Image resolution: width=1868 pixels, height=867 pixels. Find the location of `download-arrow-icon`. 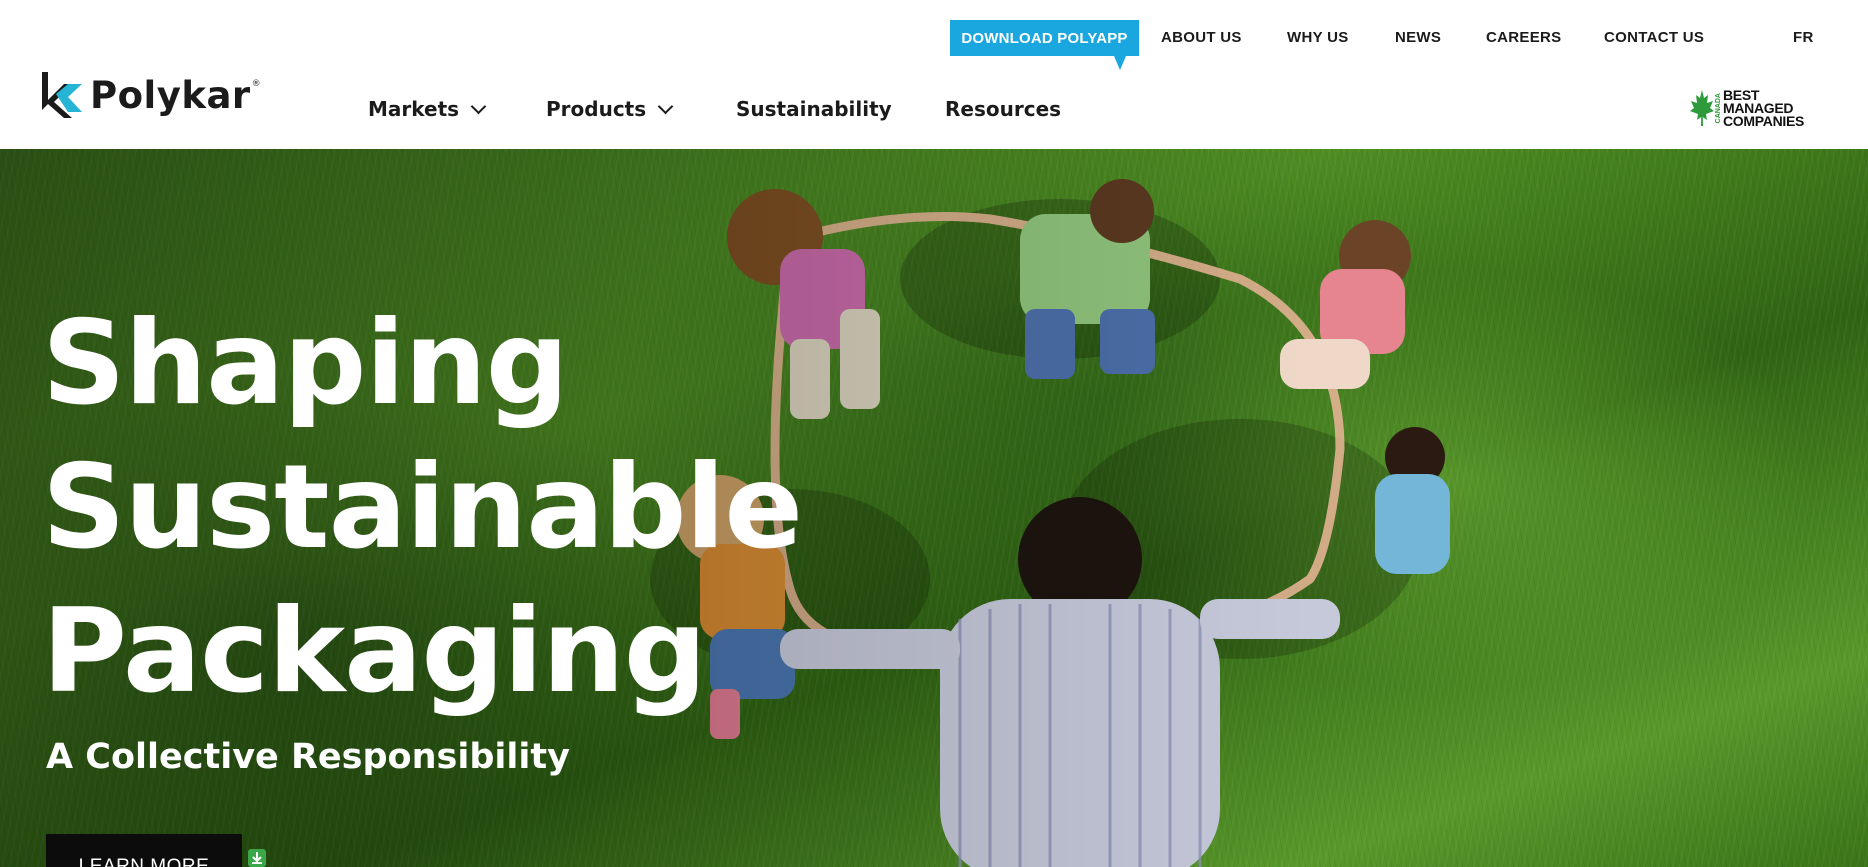

download-arrow-icon is located at coordinates (257, 858).